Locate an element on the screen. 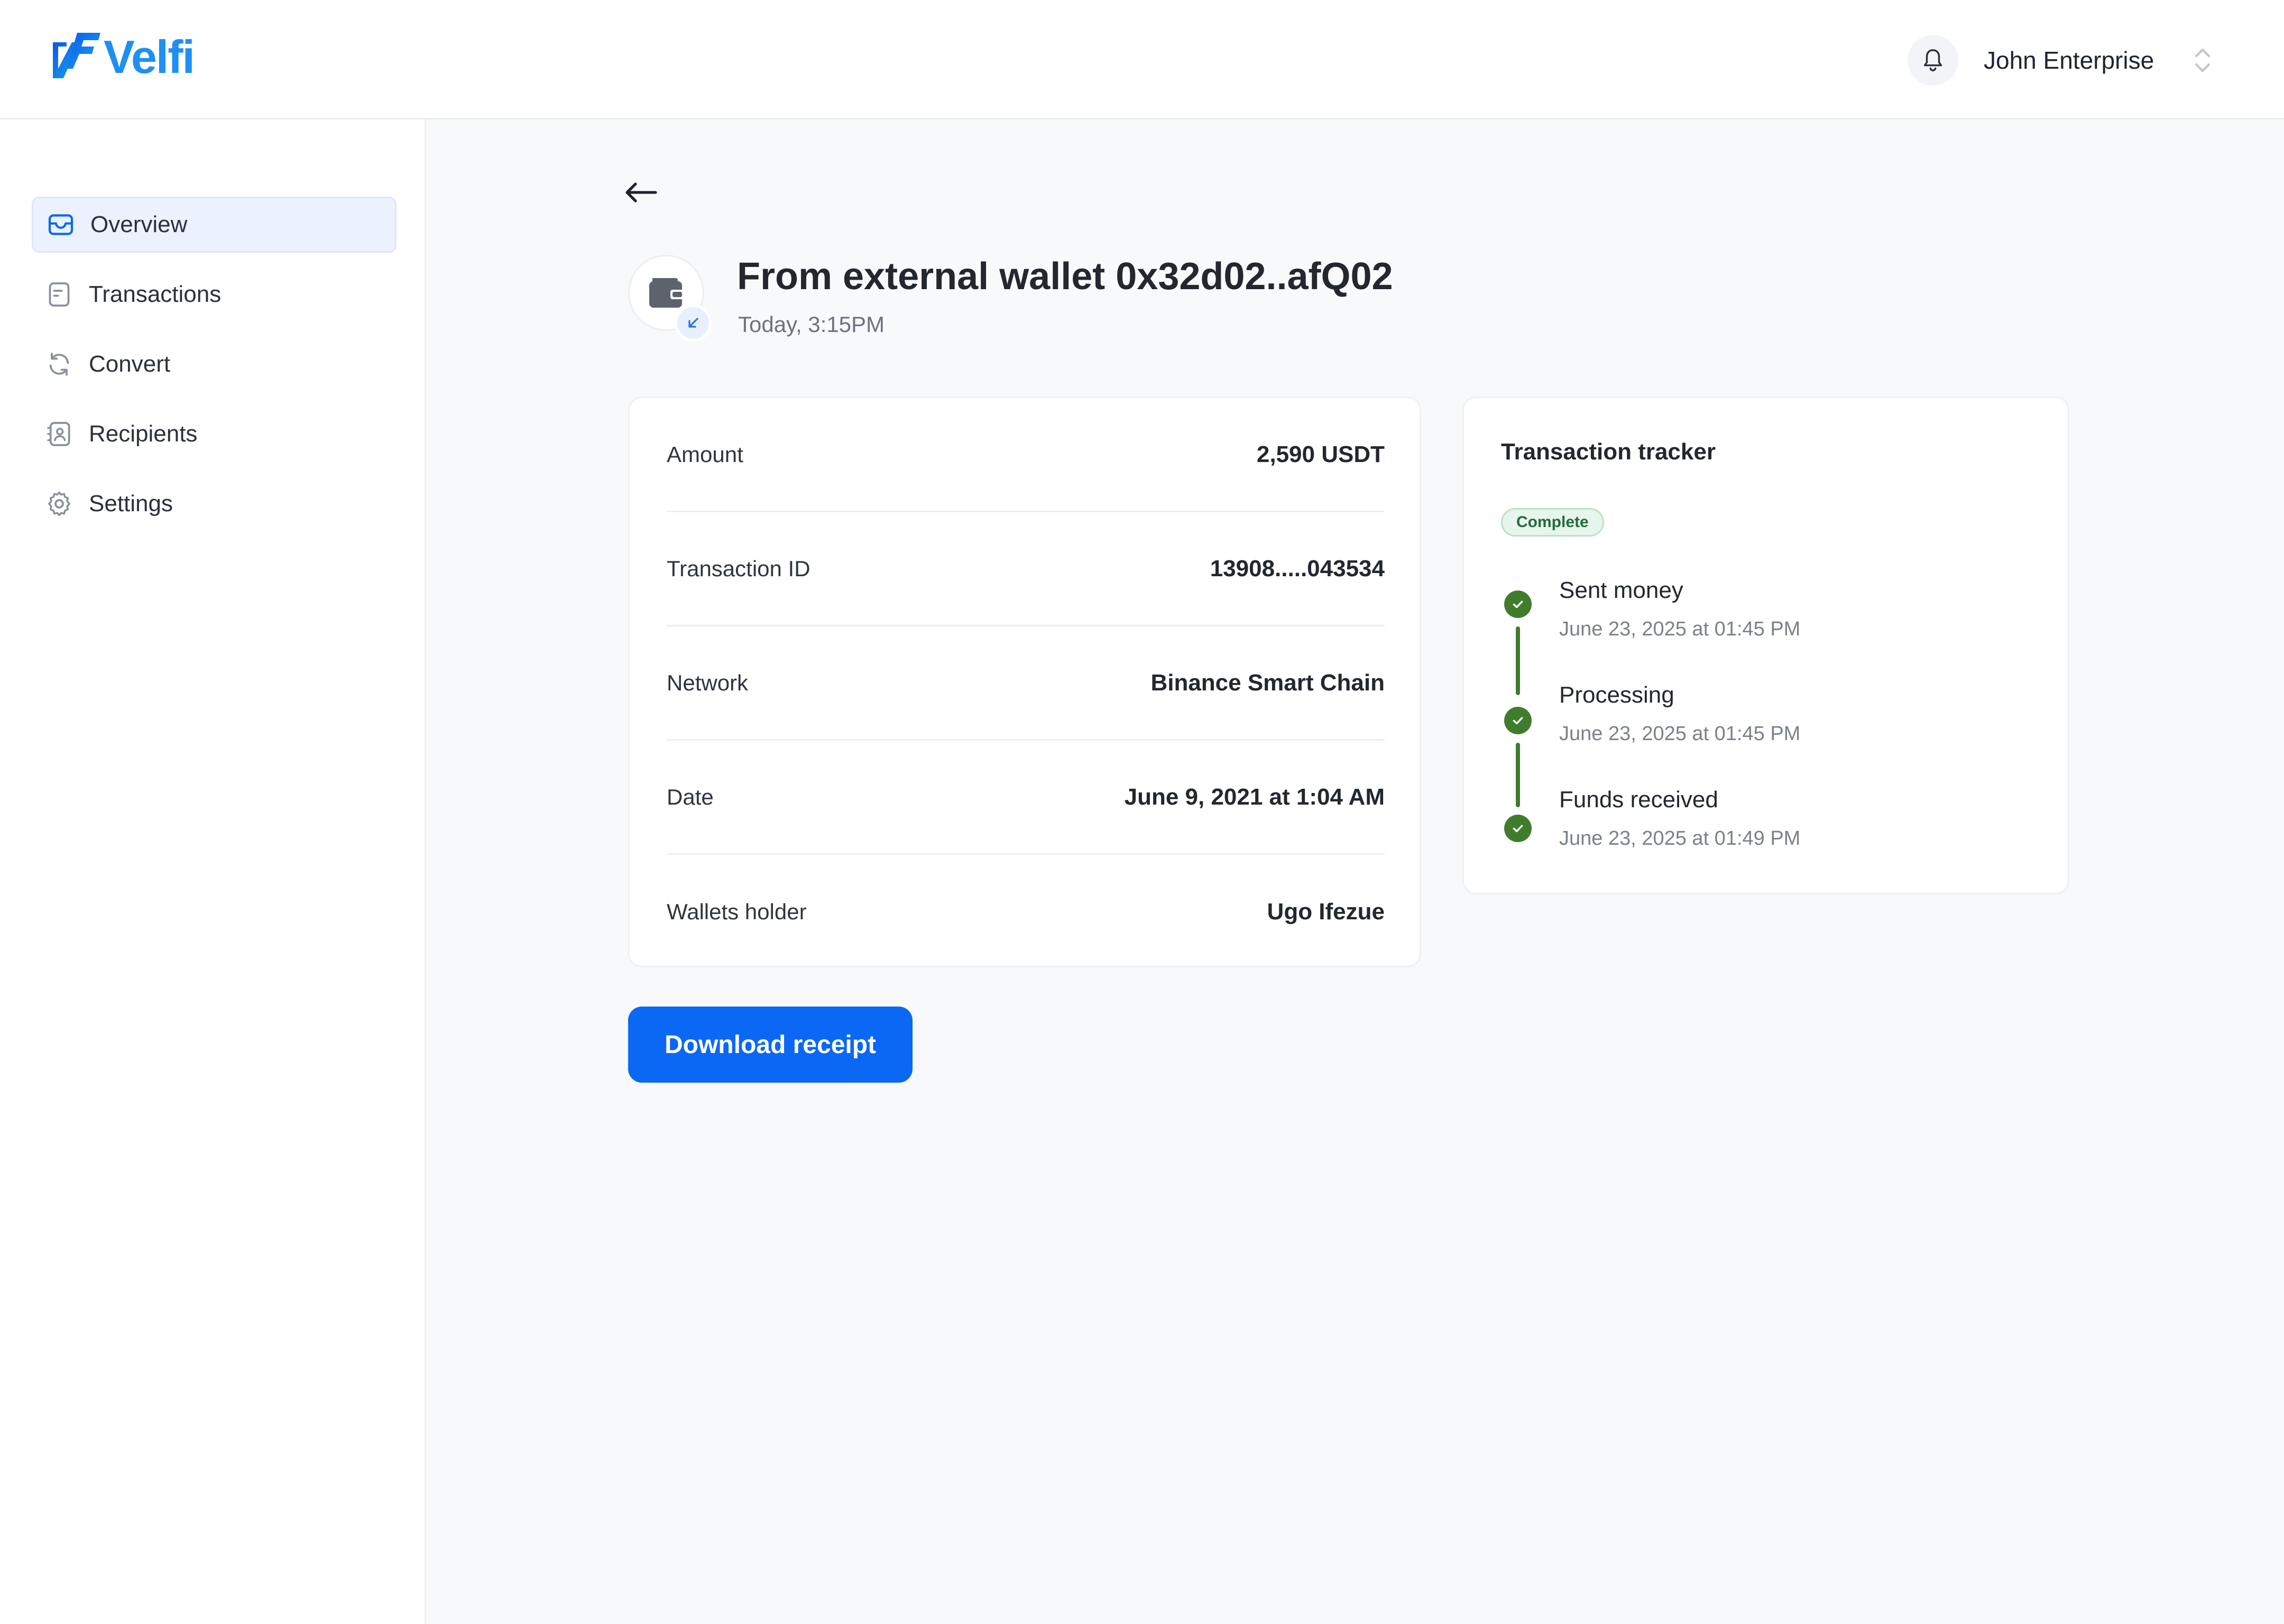  velfi-logo-icon is located at coordinates (76, 55).